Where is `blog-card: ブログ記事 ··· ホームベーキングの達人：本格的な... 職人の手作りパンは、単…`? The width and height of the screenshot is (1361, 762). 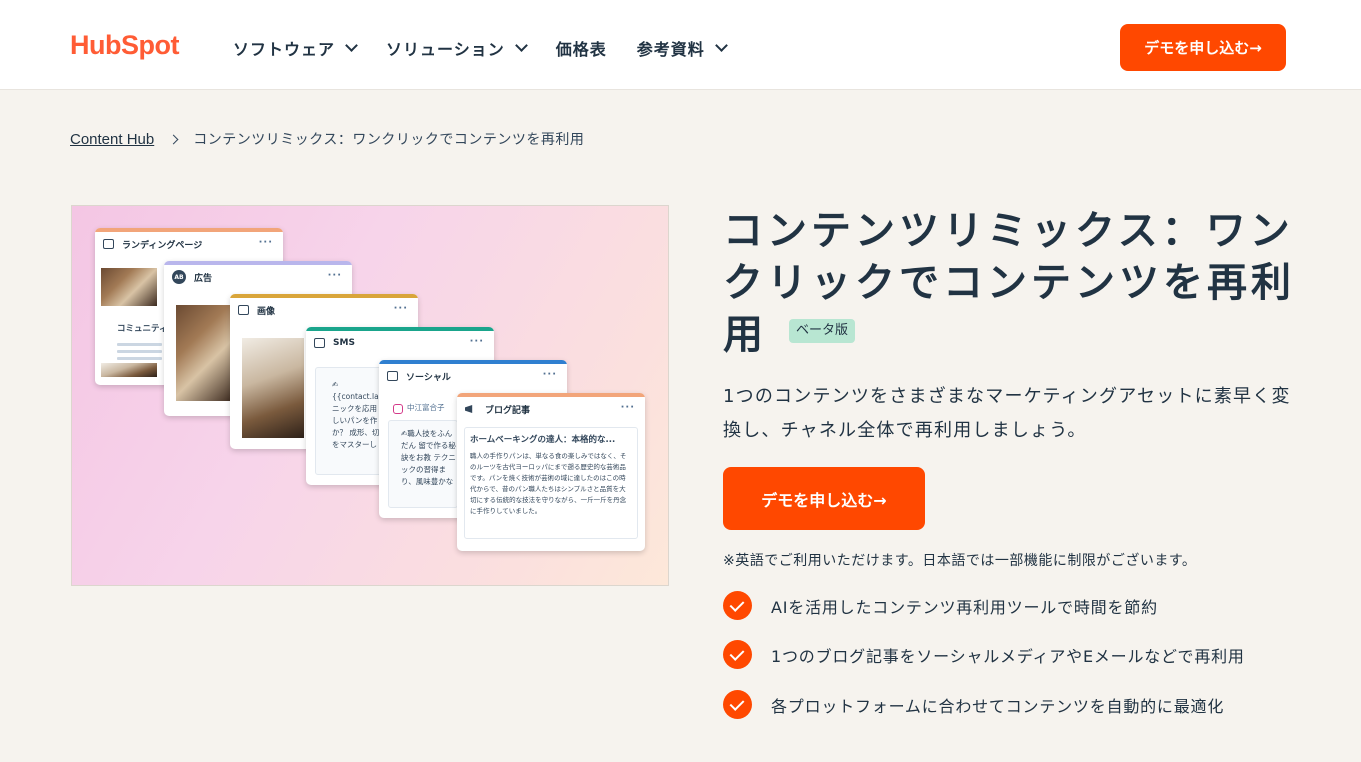
blog-card: ブログ記事 ··· ホームベーキングの達人：本格的な... 職人の手作りパンは、単… is located at coordinates (551, 472).